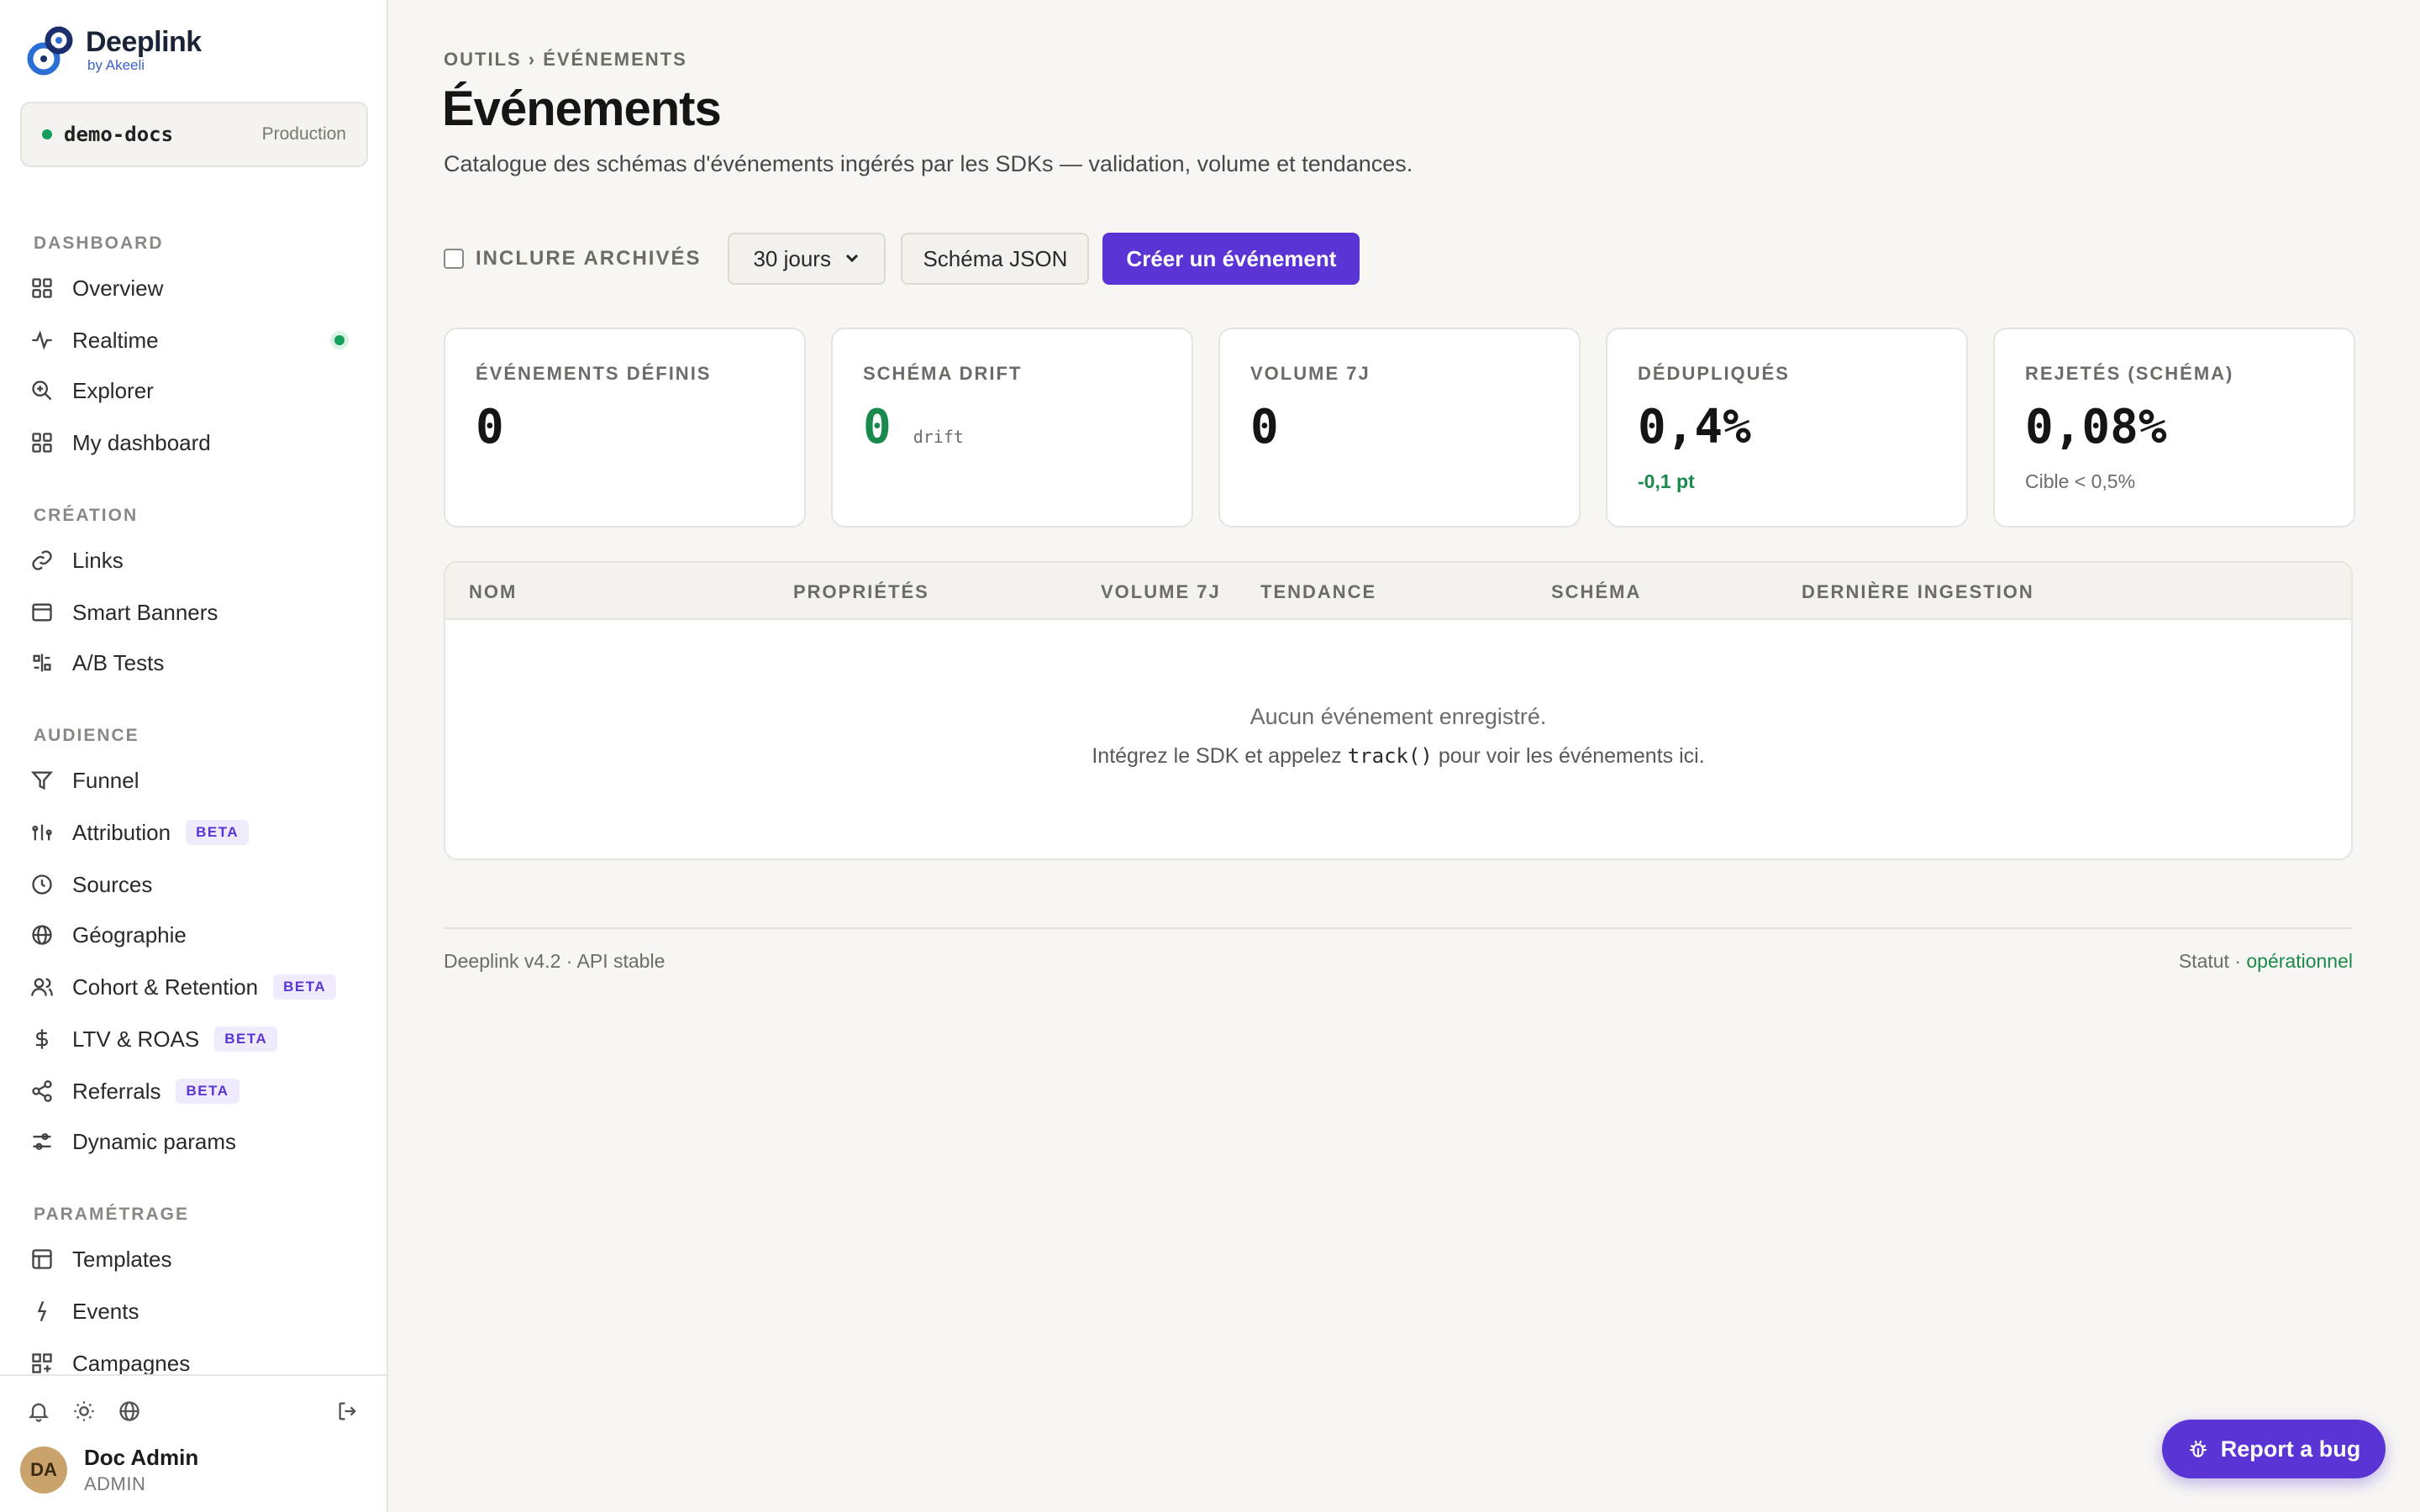  Describe the element at coordinates (1399, 428) in the screenshot. I see `stat-card-volume-7d: VOLUME 7J 0` at that location.